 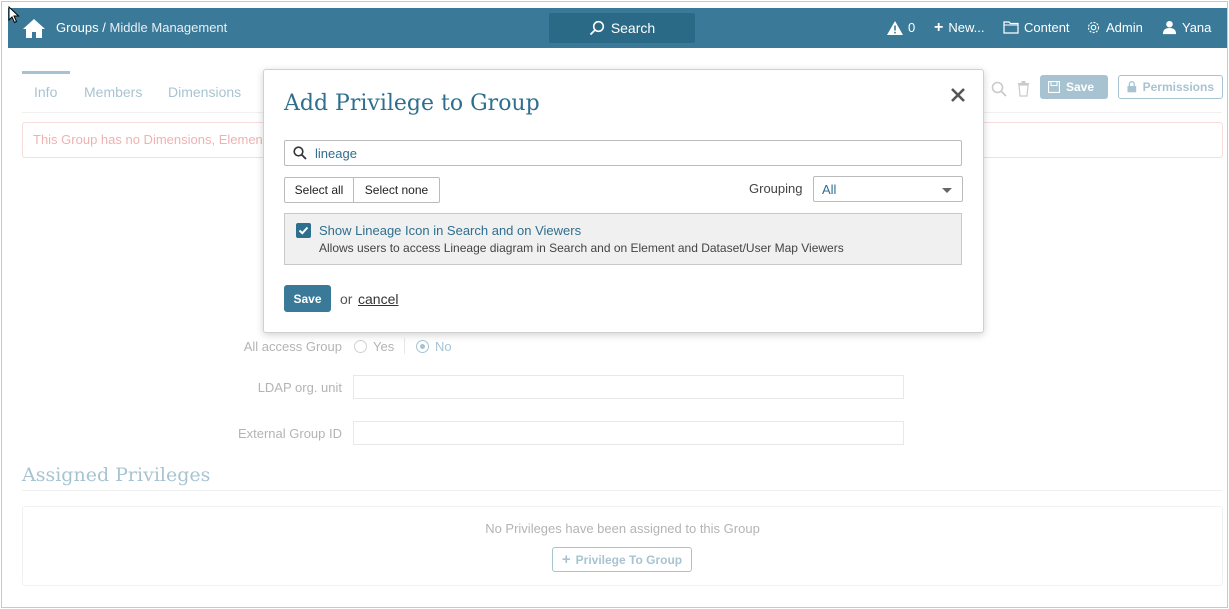 I want to click on folder-icon, so click(x=1011, y=27).